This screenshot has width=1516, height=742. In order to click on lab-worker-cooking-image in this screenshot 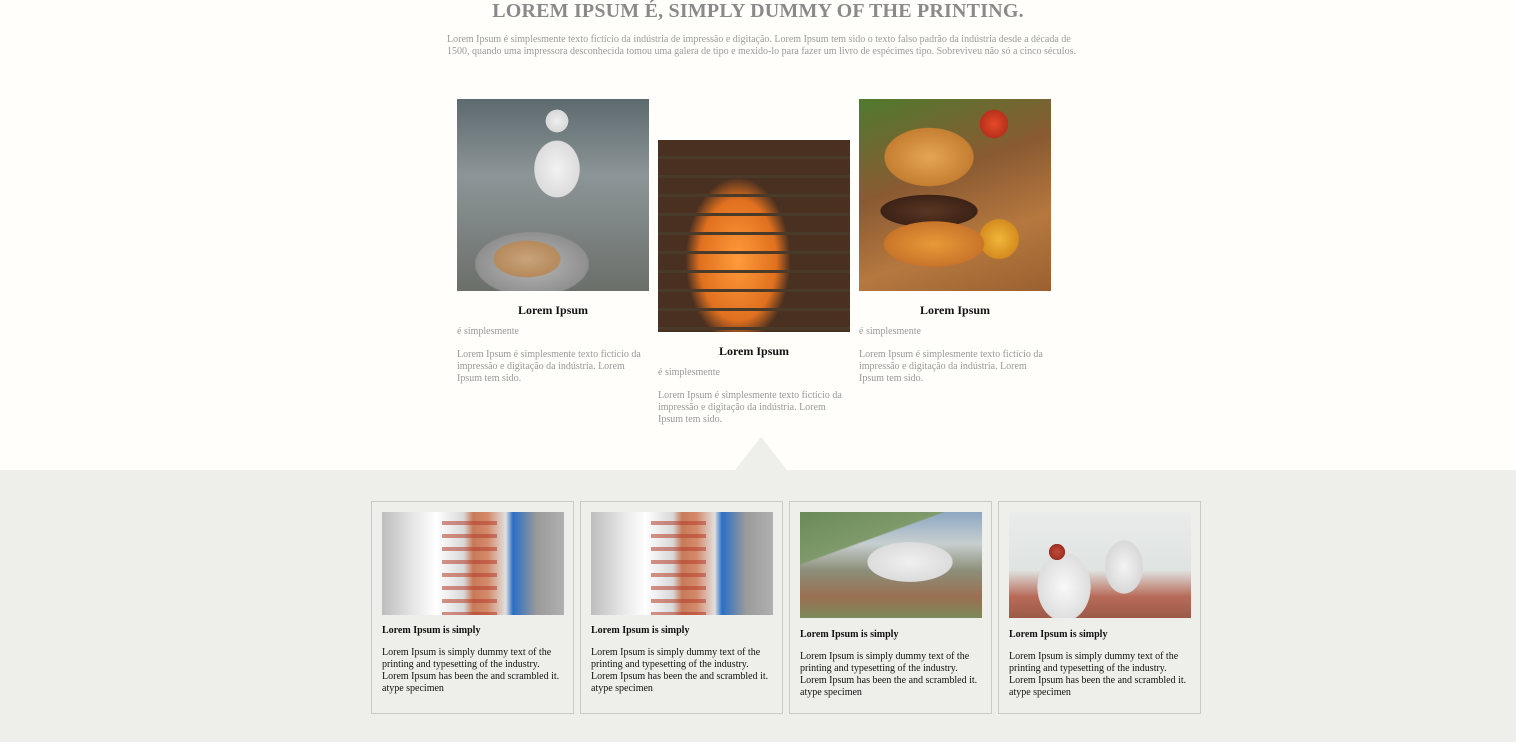, I will do `click(553, 195)`.